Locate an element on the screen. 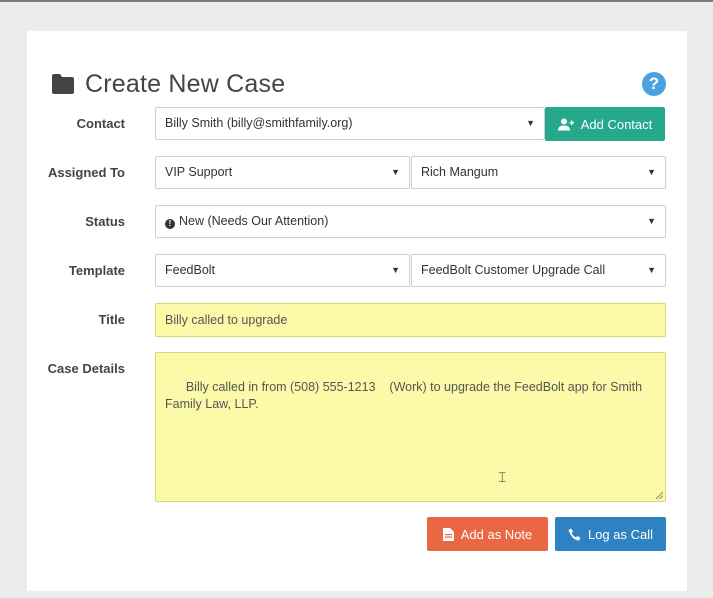  resize-handle-icon is located at coordinates (659, 495).